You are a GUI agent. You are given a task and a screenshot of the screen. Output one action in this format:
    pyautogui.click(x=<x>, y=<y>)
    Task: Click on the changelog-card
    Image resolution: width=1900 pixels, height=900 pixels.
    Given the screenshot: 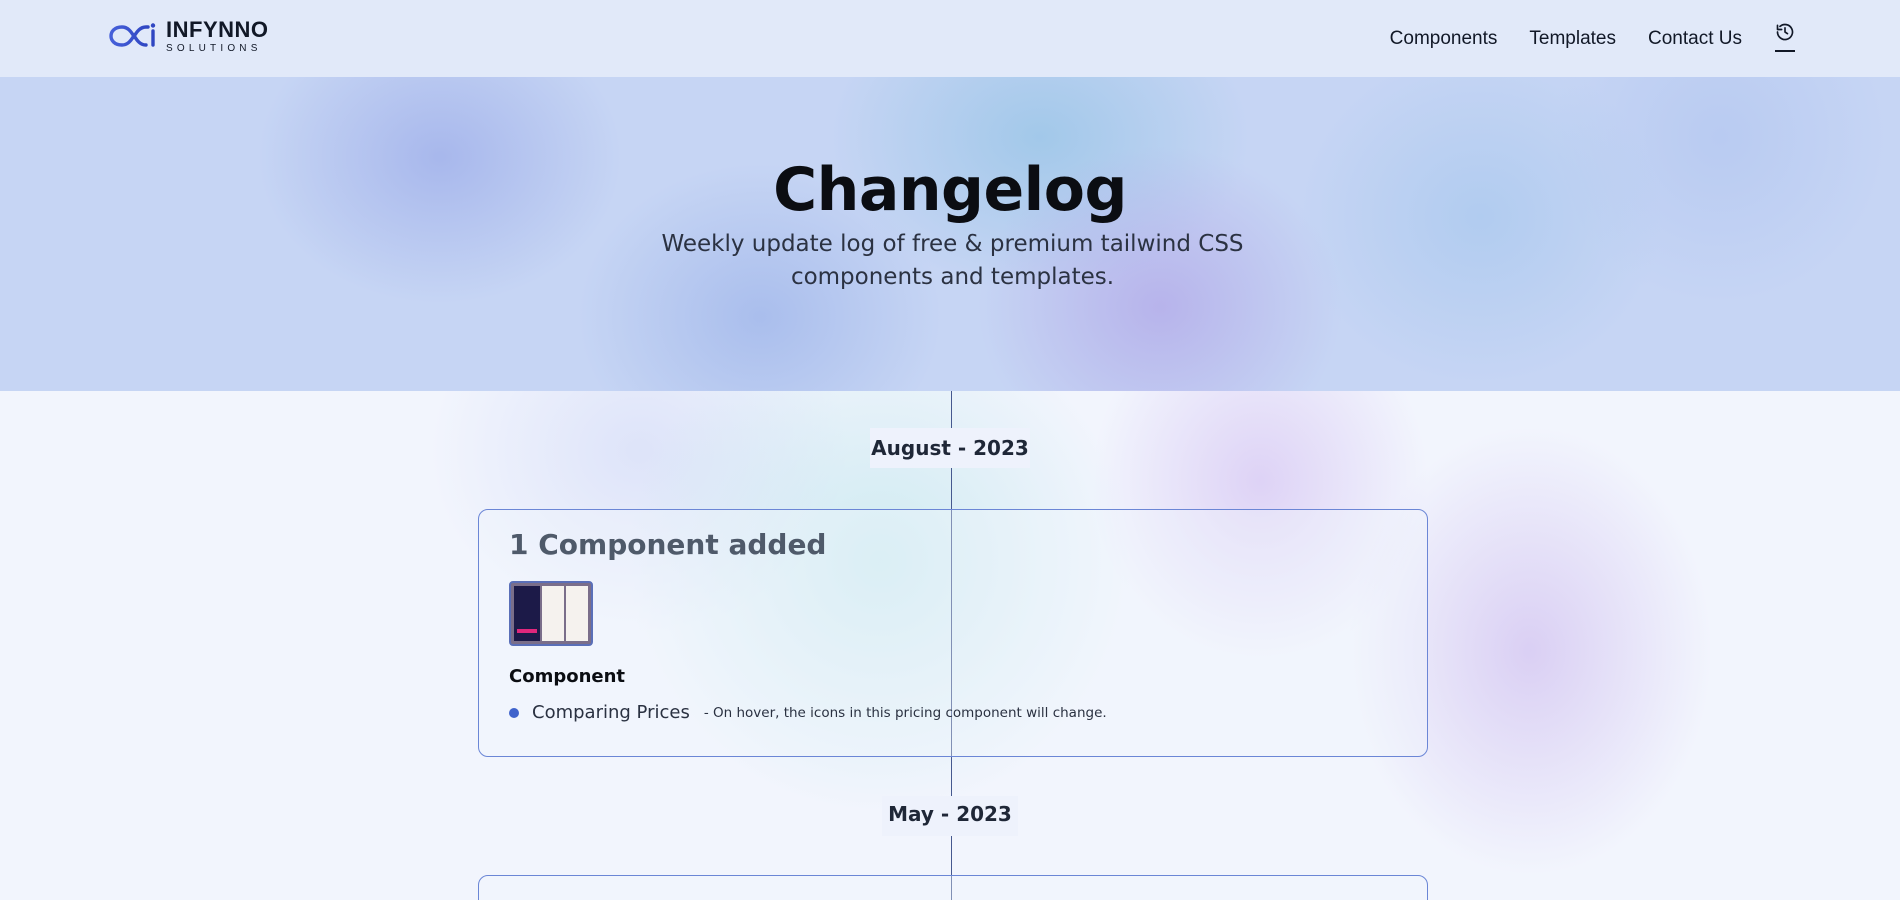 What is the action you would take?
    pyautogui.click(x=953, y=887)
    